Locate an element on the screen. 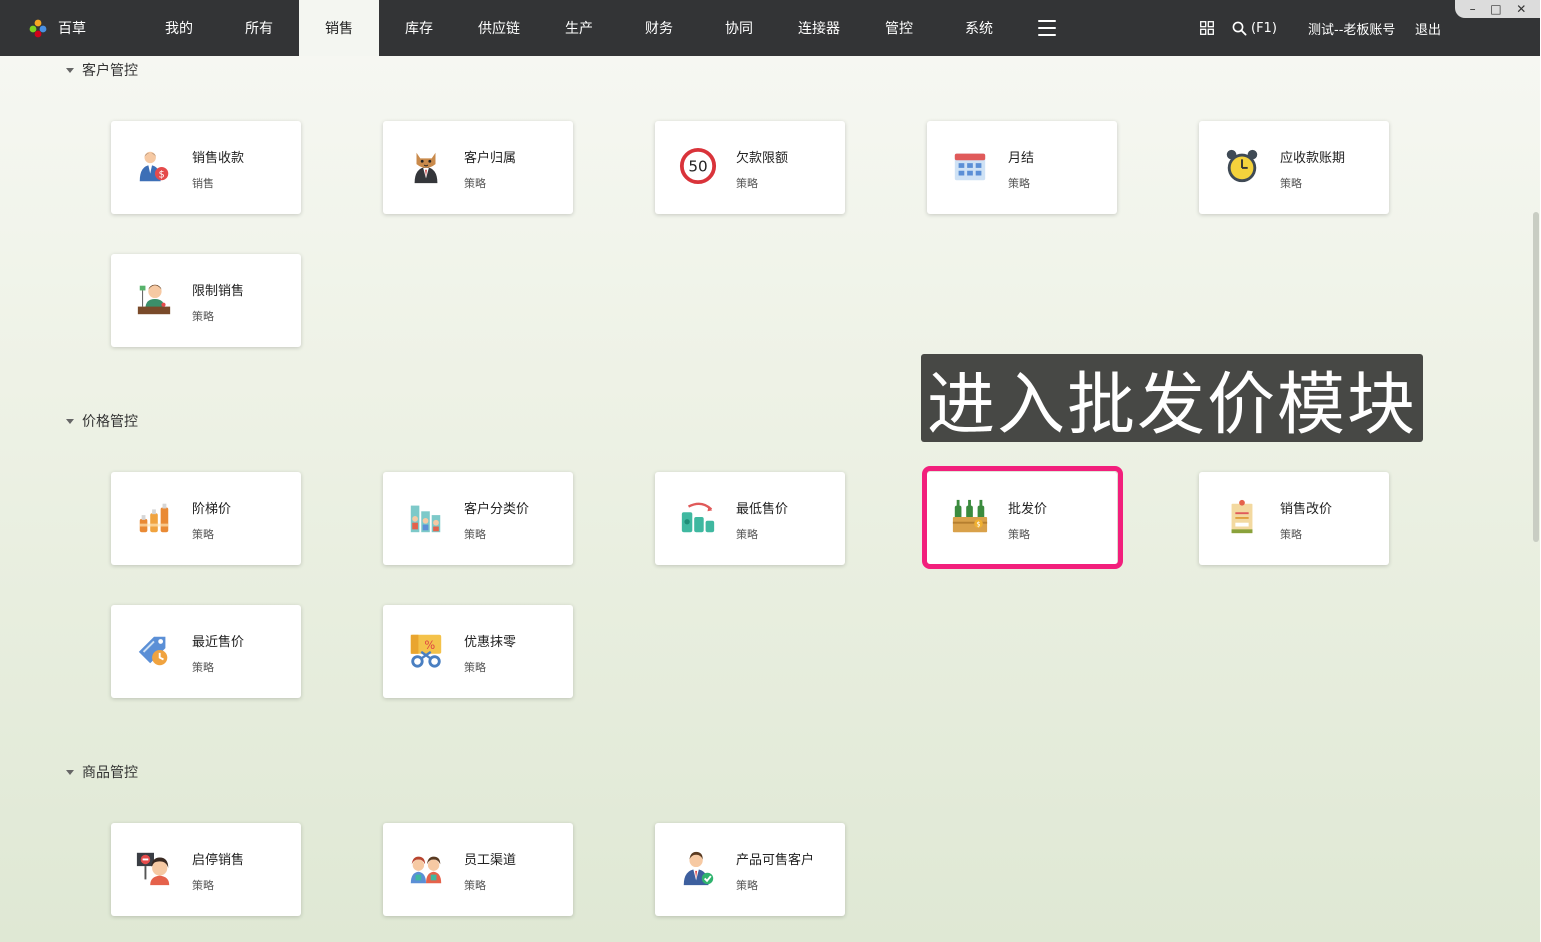  card-sales-price-change: 销售改价 策略 is located at coordinates (1294, 518).